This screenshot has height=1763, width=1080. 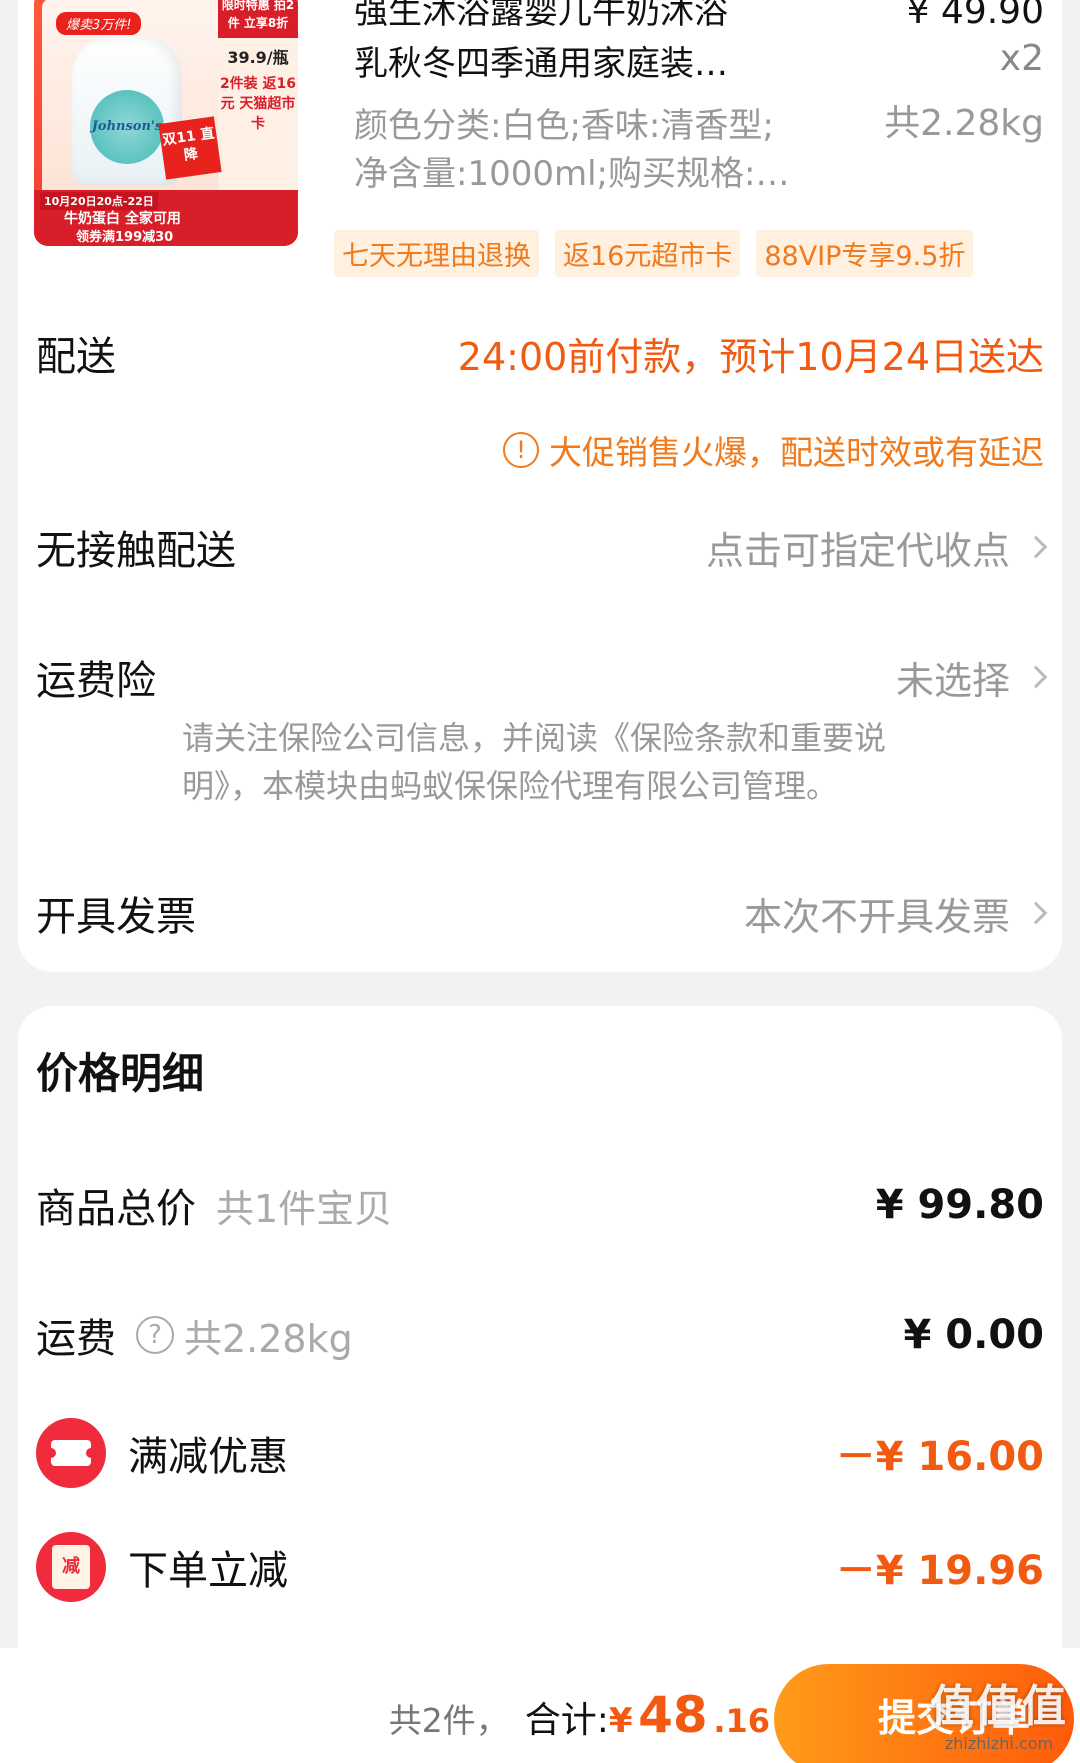 I want to click on product-weight: 共2.28kg, so click(x=964, y=123).